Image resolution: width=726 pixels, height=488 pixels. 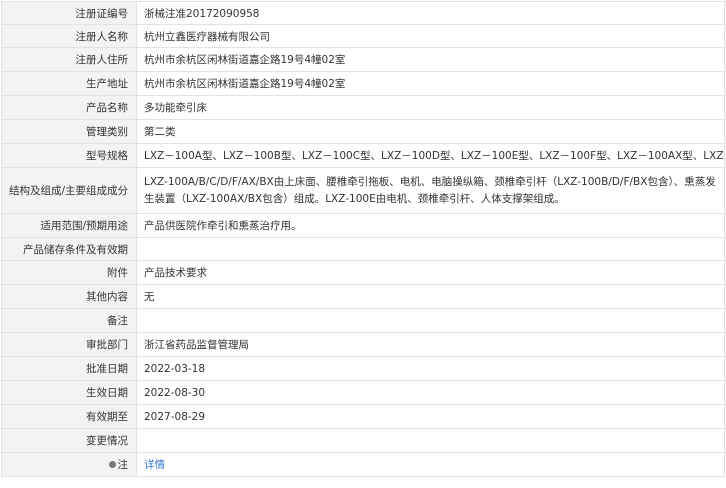 I want to click on row-registrant-name: 注册人名称 杭州立鑫医疗器械有限公司, so click(x=363, y=36).